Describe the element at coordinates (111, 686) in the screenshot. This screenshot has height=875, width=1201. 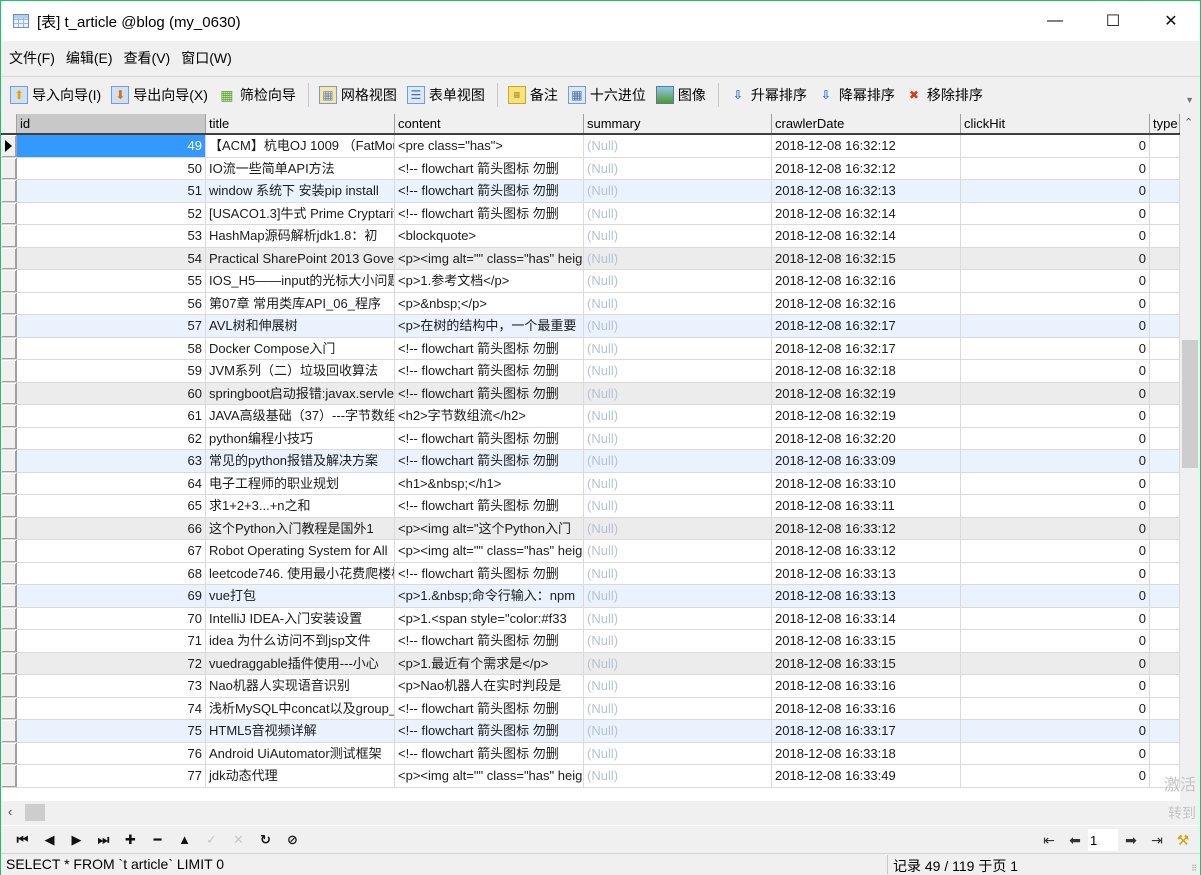
I see `cell-id: 73` at that location.